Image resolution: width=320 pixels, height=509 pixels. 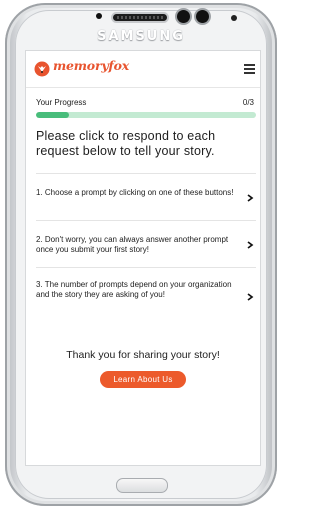 What do you see at coordinates (146, 115) in the screenshot?
I see `progress-bar` at bounding box center [146, 115].